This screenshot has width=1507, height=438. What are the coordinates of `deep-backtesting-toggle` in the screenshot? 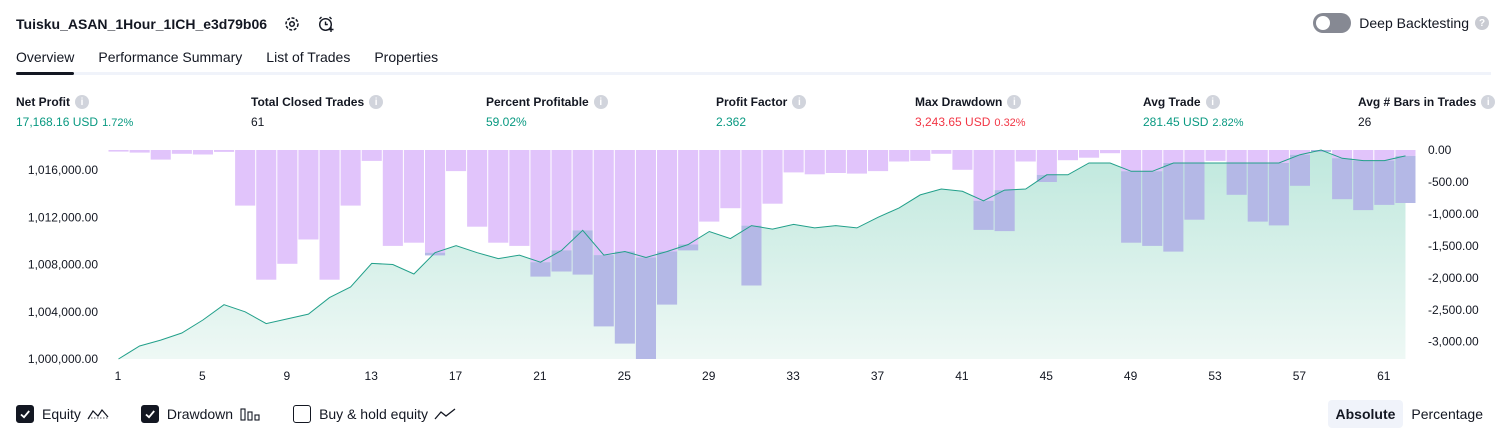 It's located at (1332, 23).